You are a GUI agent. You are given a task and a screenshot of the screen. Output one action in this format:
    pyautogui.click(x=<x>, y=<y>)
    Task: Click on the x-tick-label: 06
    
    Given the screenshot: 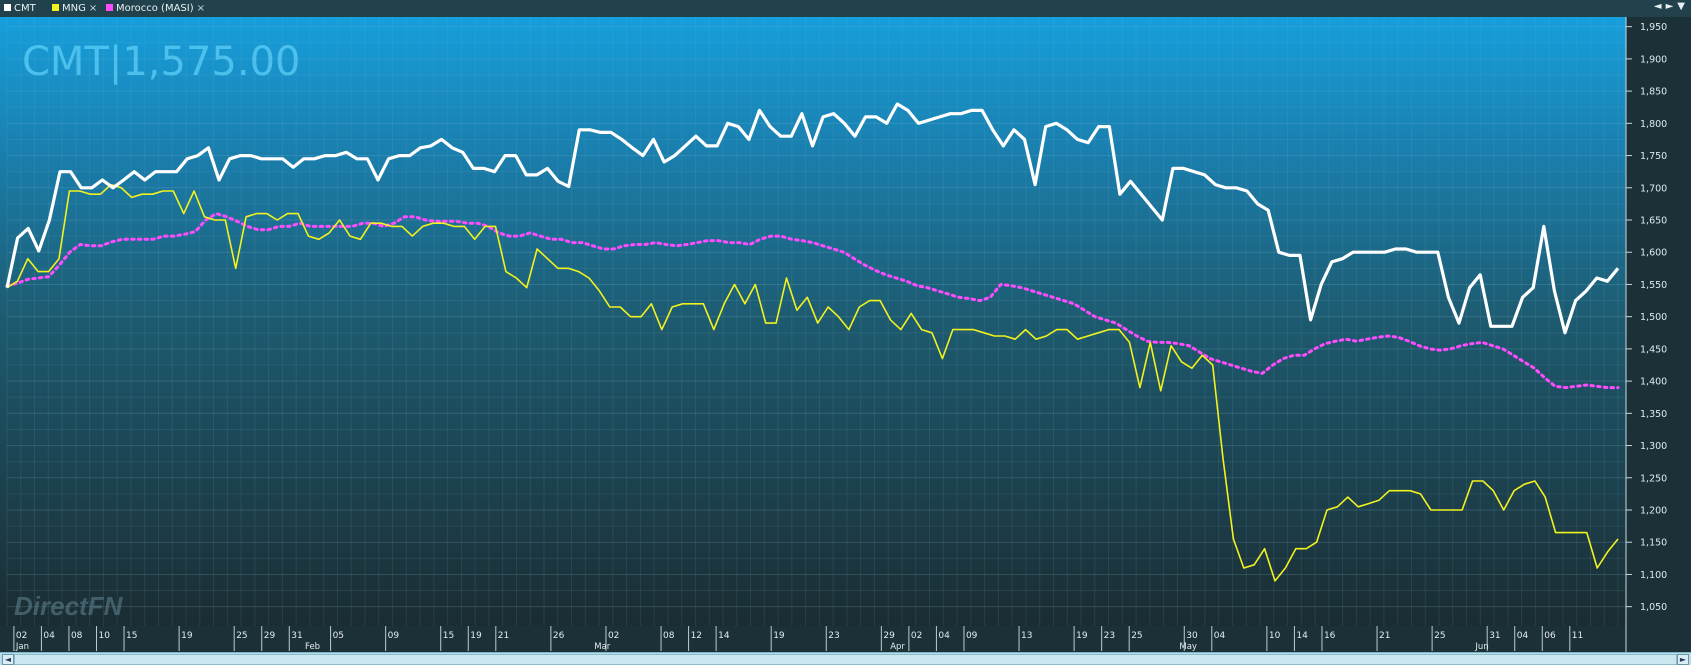 What is the action you would take?
    pyautogui.click(x=1550, y=636)
    